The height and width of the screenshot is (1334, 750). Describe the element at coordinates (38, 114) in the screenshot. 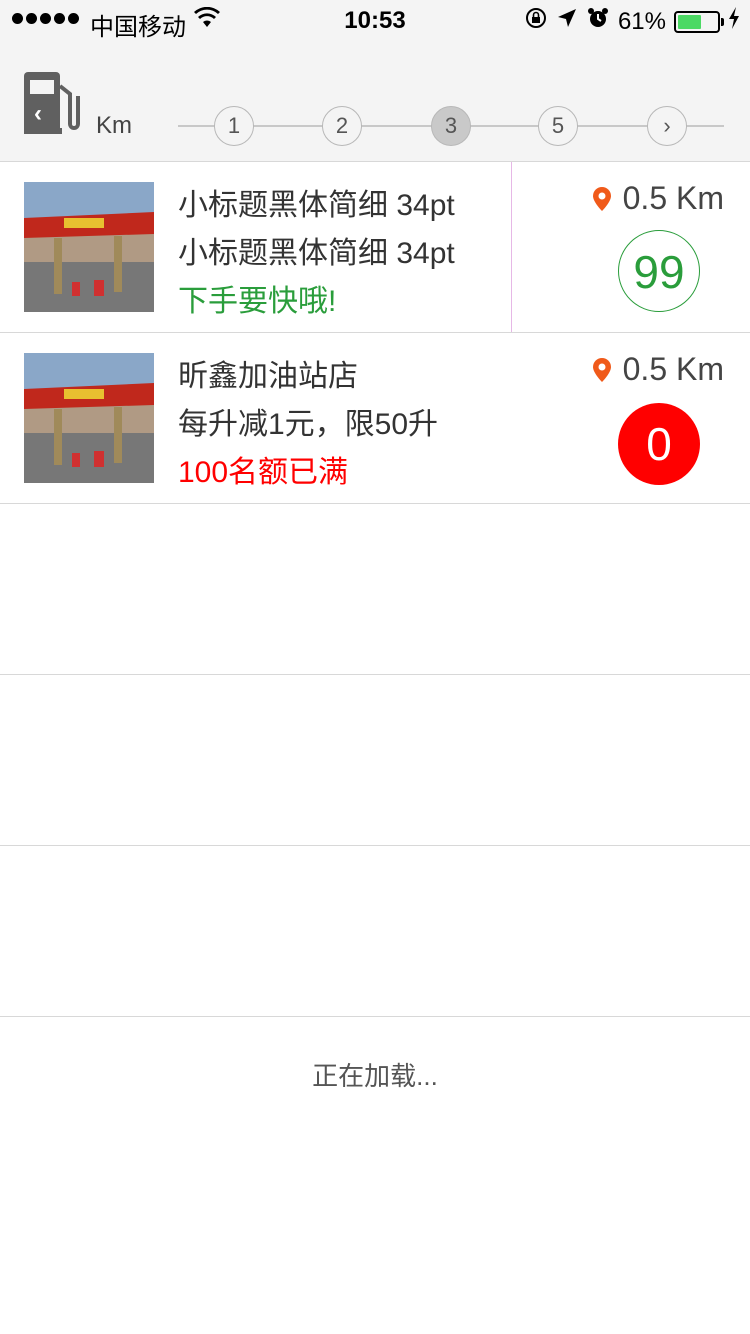

I see `back-chevron-icon: ‹` at that location.